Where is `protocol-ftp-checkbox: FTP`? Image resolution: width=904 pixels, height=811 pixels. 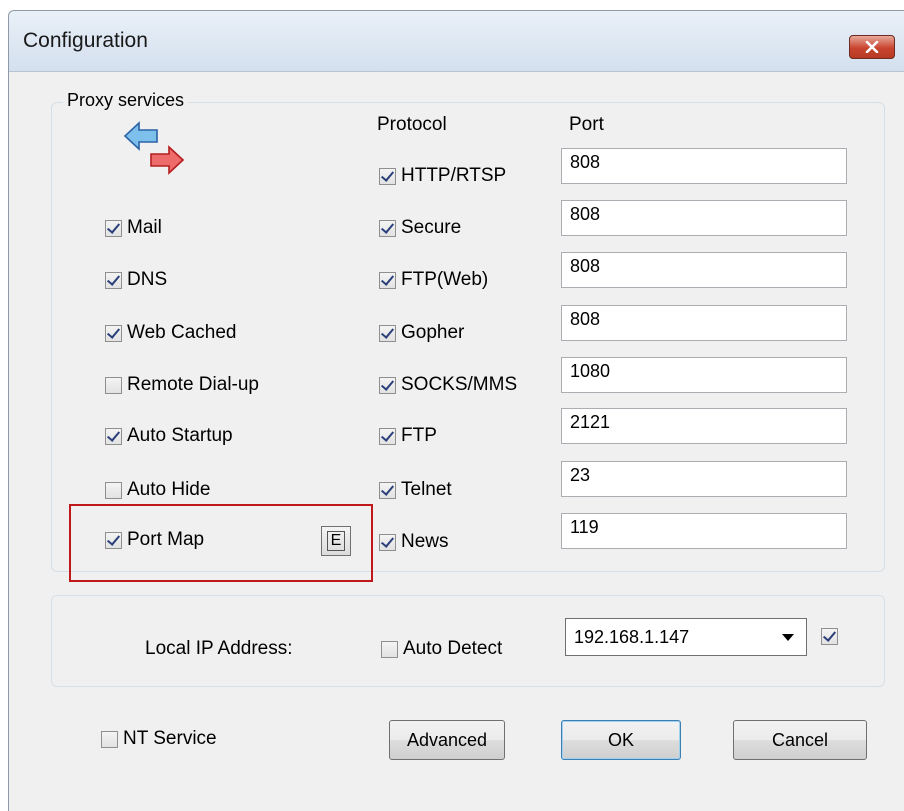 protocol-ftp-checkbox: FTP is located at coordinates (408, 436).